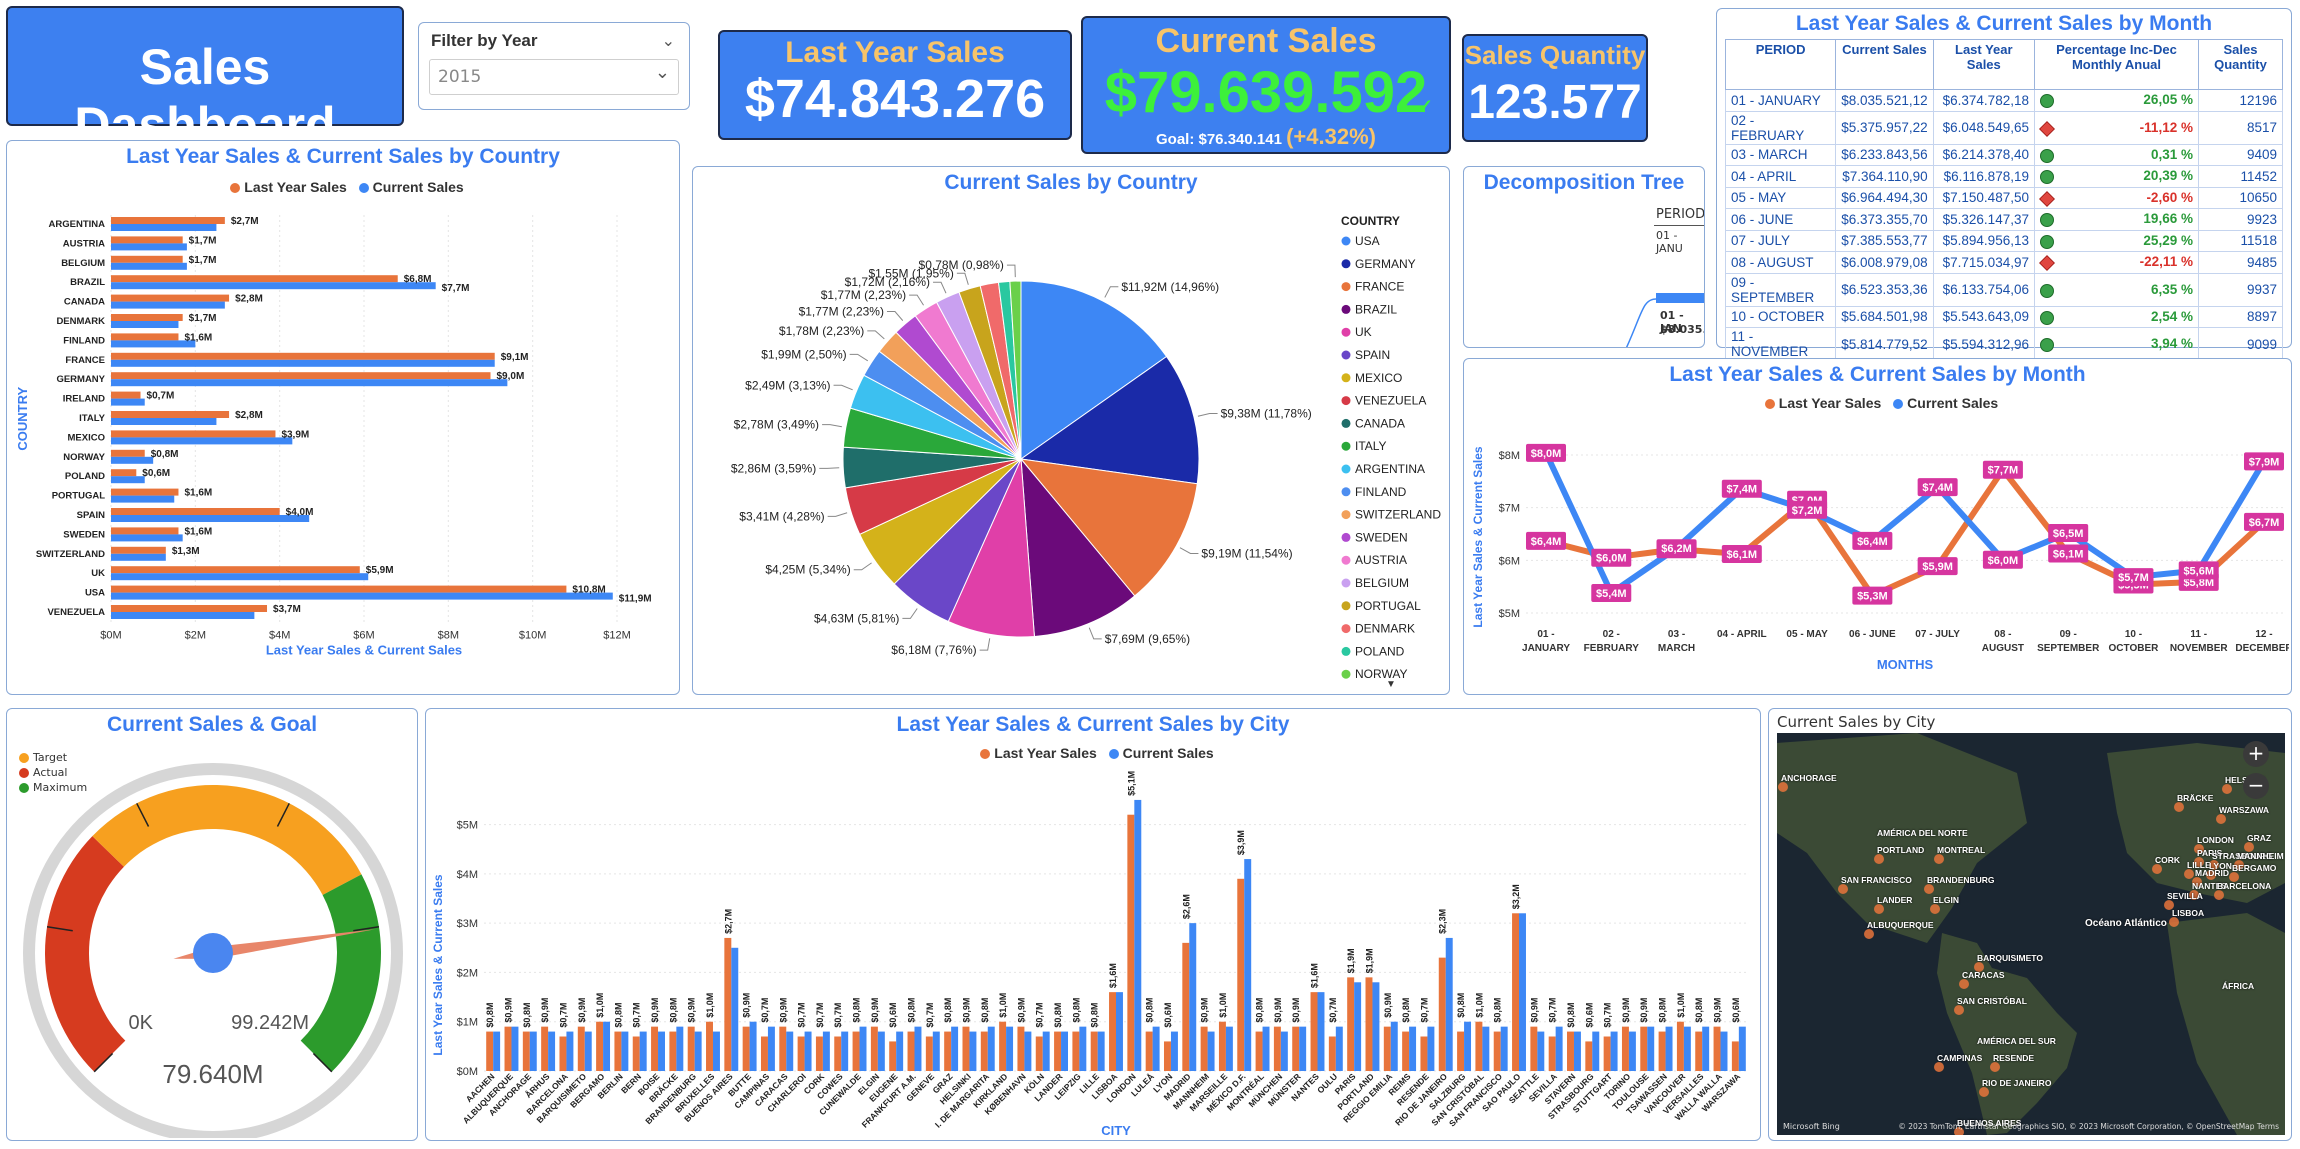  Describe the element at coordinates (1391, 684) in the screenshot. I see `legend-scroll-down-icon: ▼` at that location.